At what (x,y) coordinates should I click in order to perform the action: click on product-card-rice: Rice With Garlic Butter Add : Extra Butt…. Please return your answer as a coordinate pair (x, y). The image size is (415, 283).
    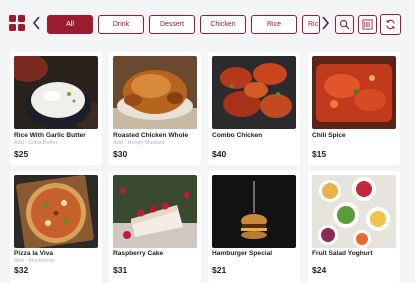
    Looking at the image, I should click on (56, 108).